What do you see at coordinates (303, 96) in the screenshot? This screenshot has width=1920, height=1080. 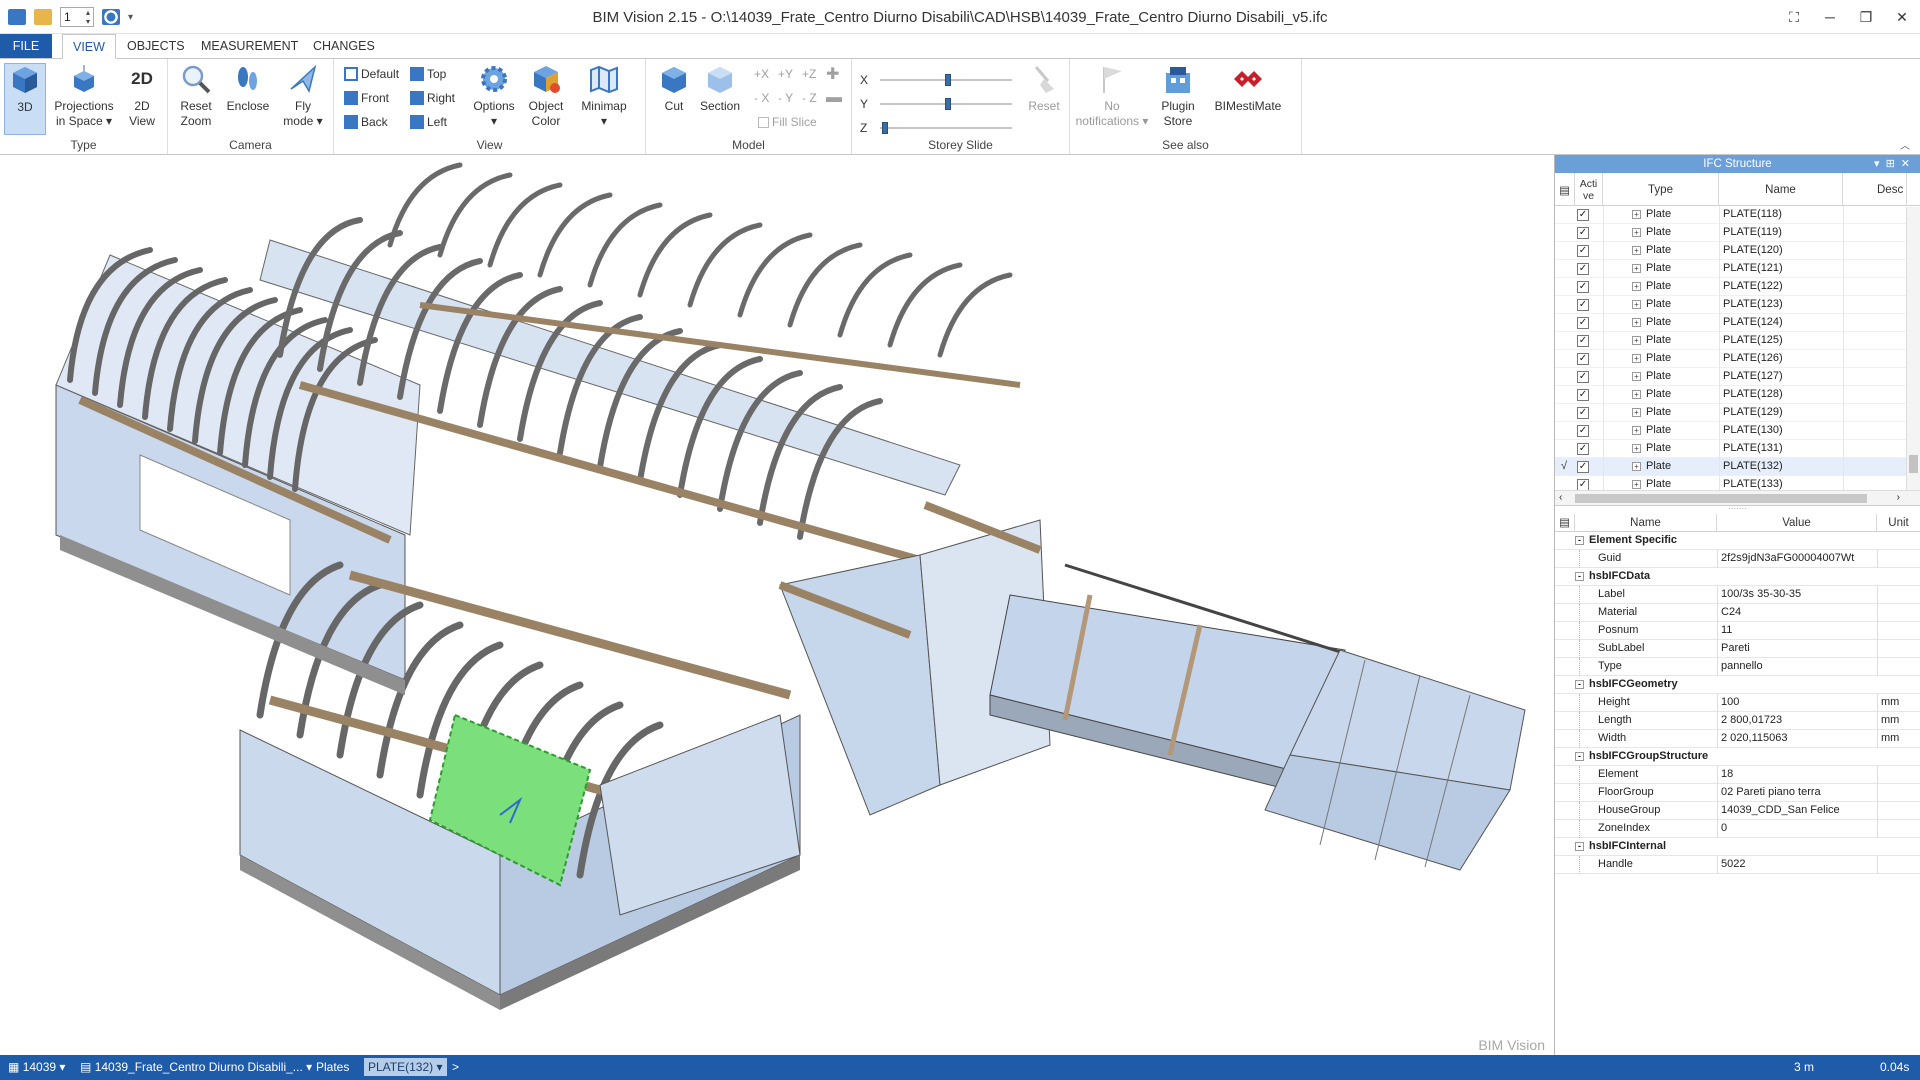 I see `fly-mode-button: Fly mode ▾` at bounding box center [303, 96].